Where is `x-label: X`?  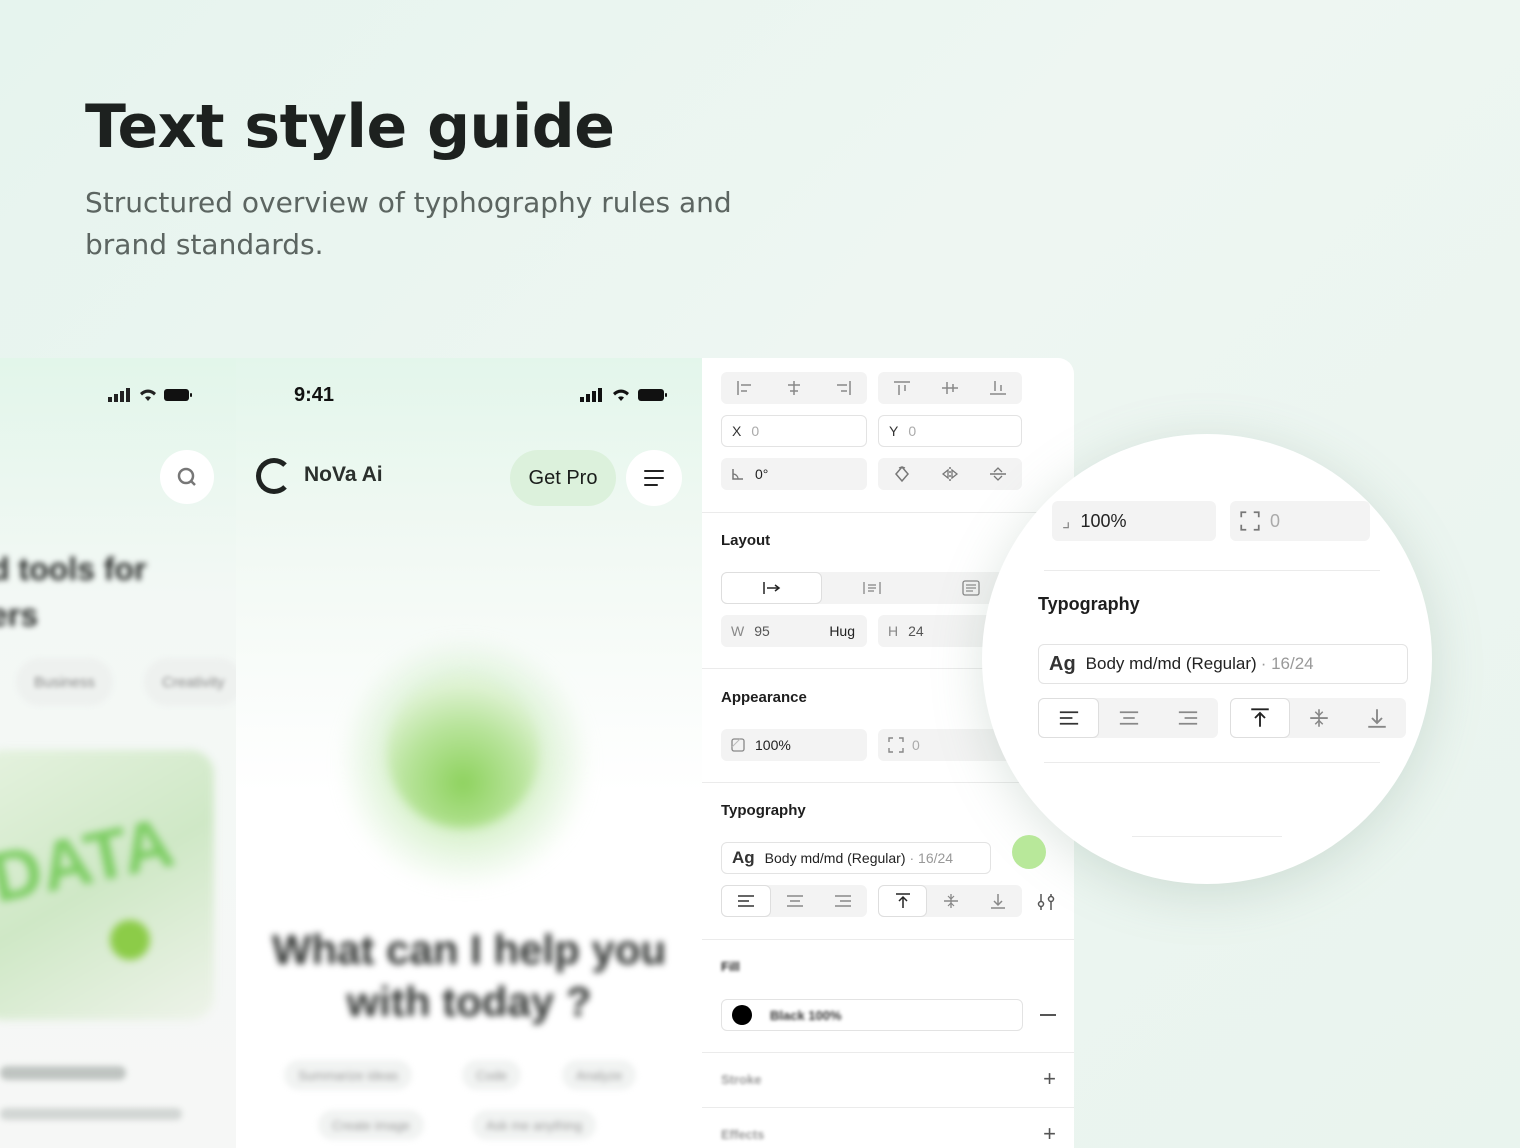 x-label: X is located at coordinates (737, 431).